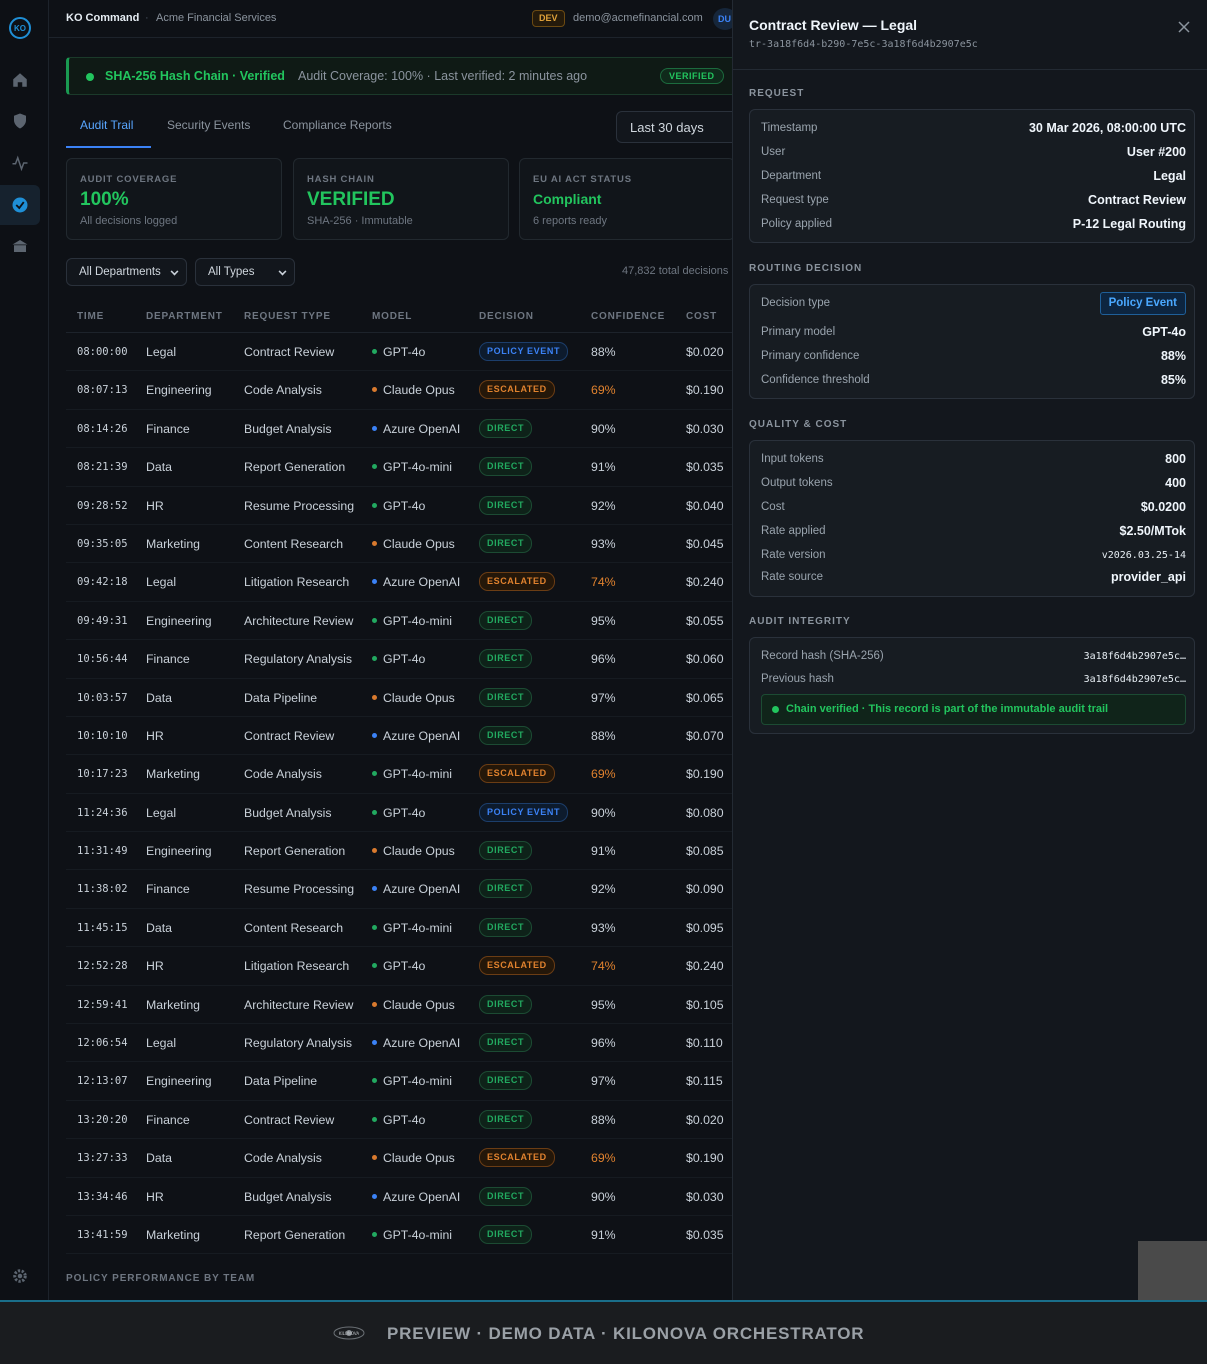  Describe the element at coordinates (161, 1043) in the screenshot. I see `cell-department: Legal` at that location.